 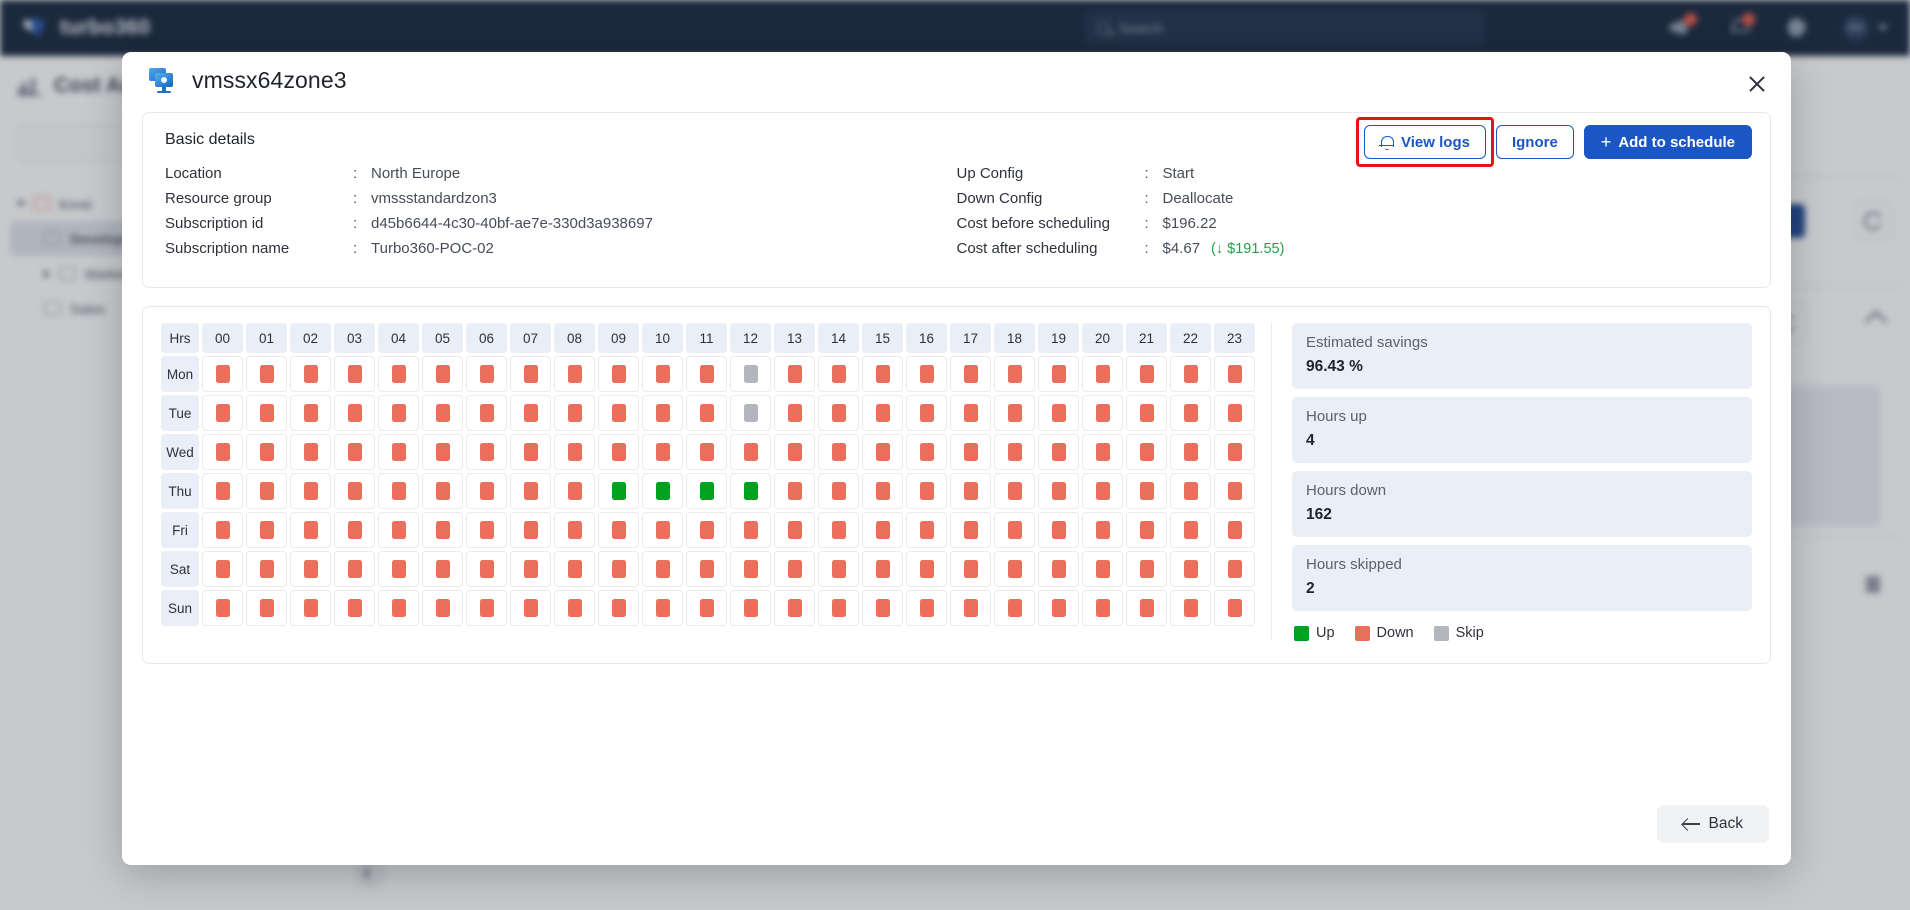 What do you see at coordinates (1534, 142) in the screenshot?
I see `ignore-button: Ignore` at bounding box center [1534, 142].